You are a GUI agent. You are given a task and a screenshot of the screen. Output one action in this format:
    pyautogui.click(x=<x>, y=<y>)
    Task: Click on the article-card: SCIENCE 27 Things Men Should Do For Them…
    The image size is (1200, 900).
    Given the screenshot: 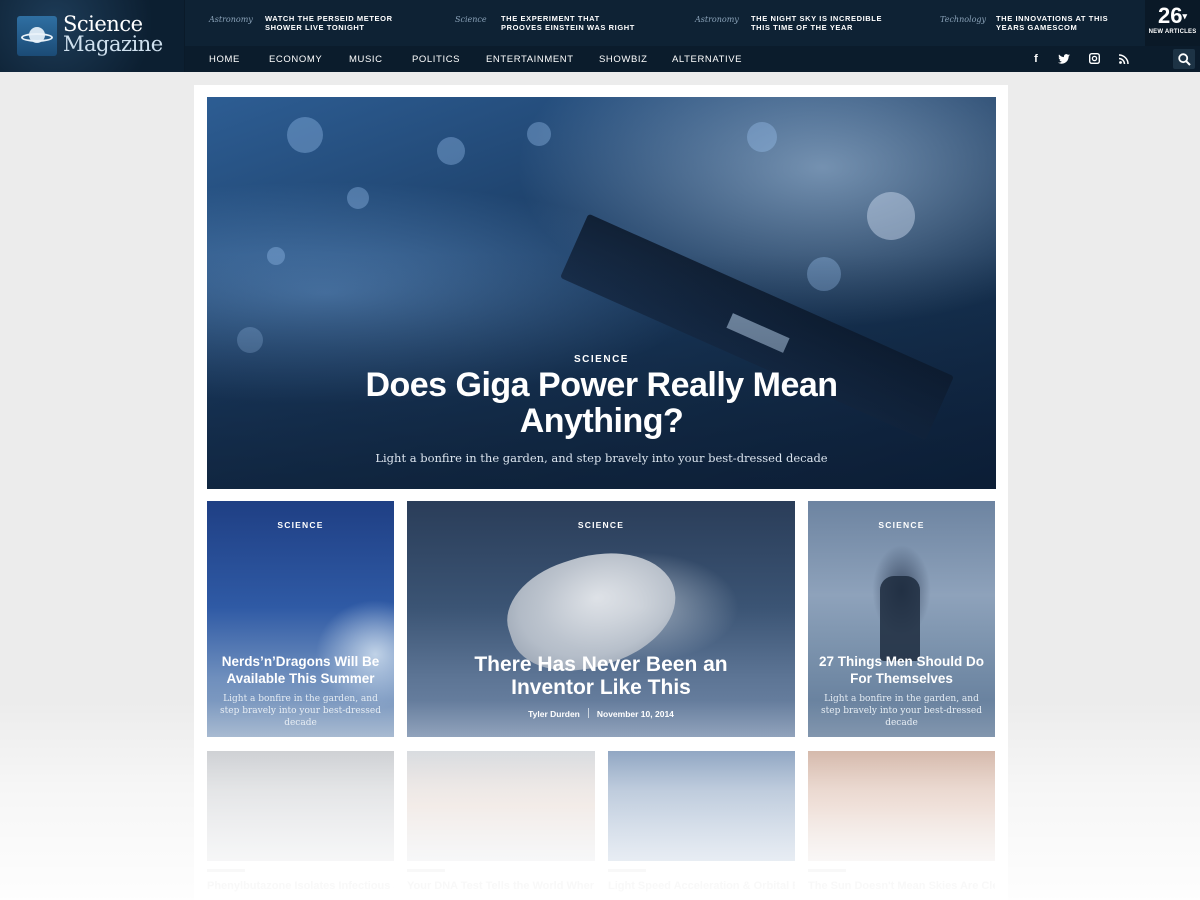 What is the action you would take?
    pyautogui.click(x=901, y=619)
    